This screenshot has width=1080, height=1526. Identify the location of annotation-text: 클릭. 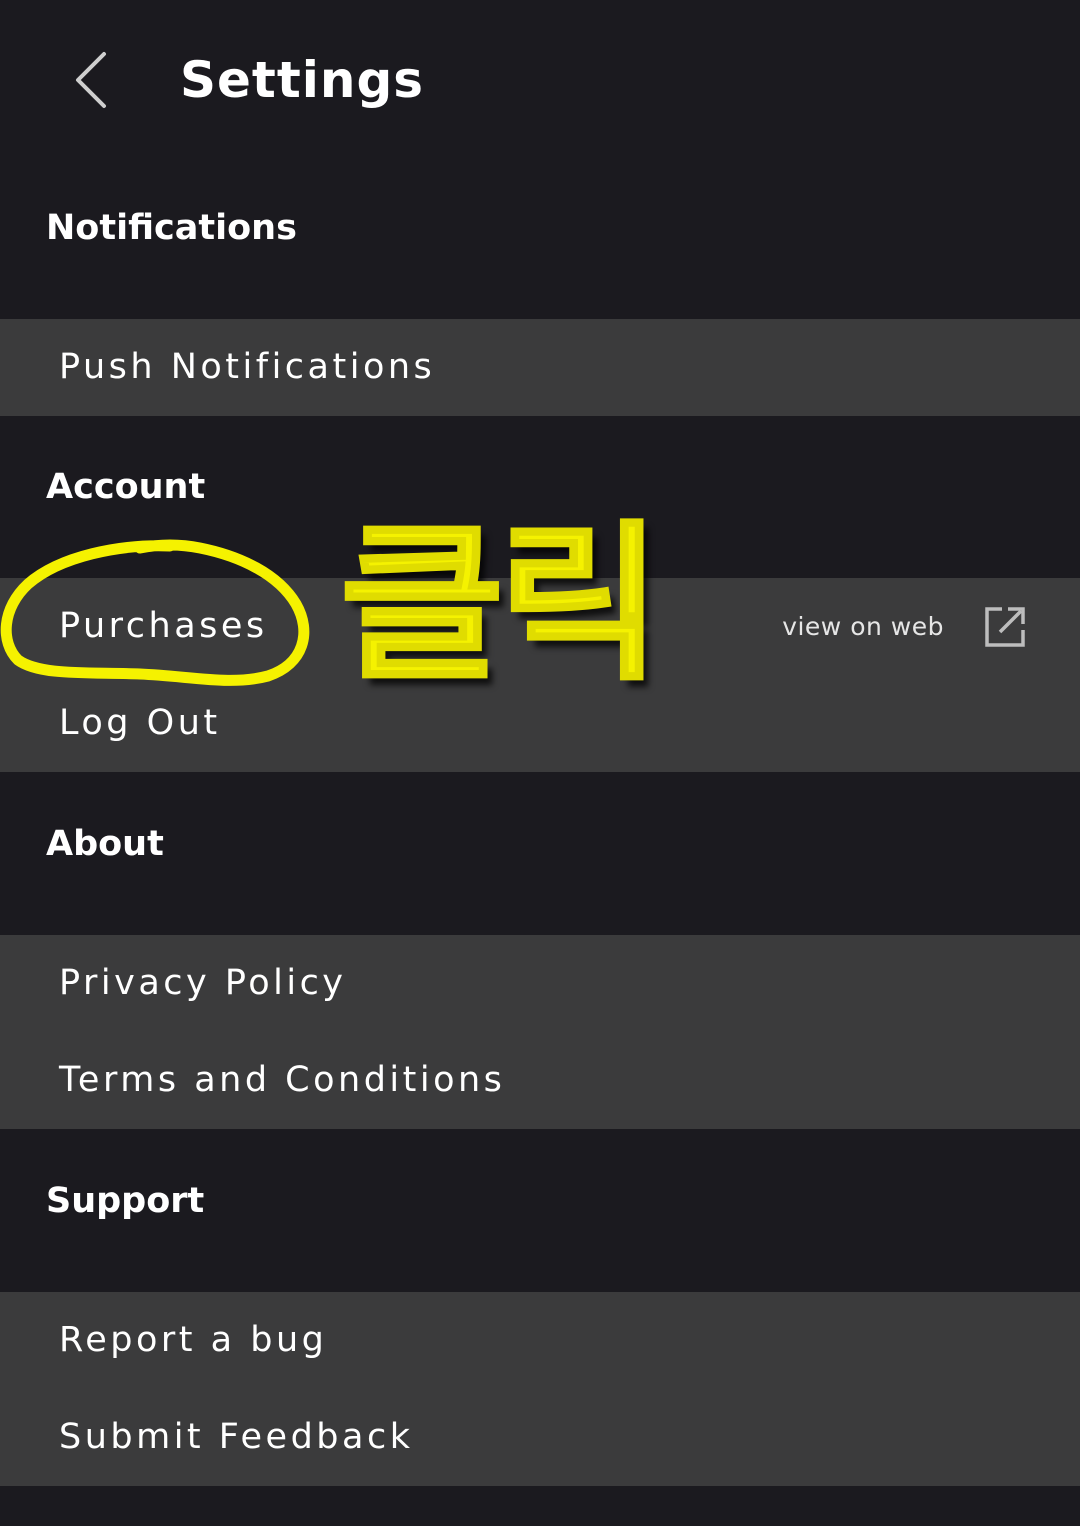
(500, 605).